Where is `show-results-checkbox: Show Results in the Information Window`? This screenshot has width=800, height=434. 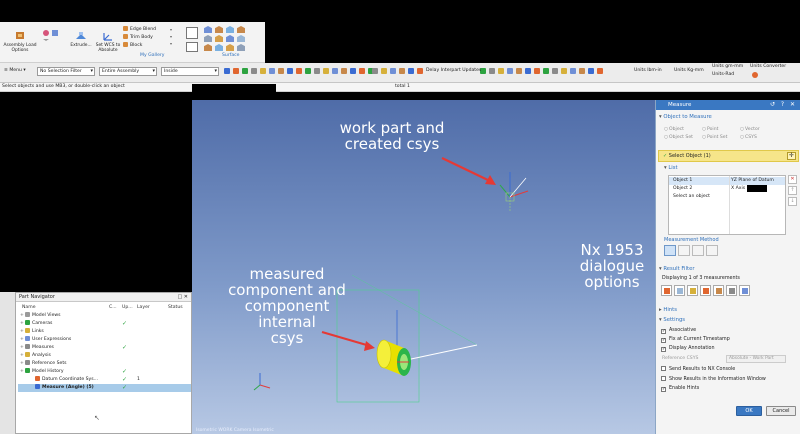 show-results-checkbox: Show Results in the Information Window is located at coordinates (713, 379).